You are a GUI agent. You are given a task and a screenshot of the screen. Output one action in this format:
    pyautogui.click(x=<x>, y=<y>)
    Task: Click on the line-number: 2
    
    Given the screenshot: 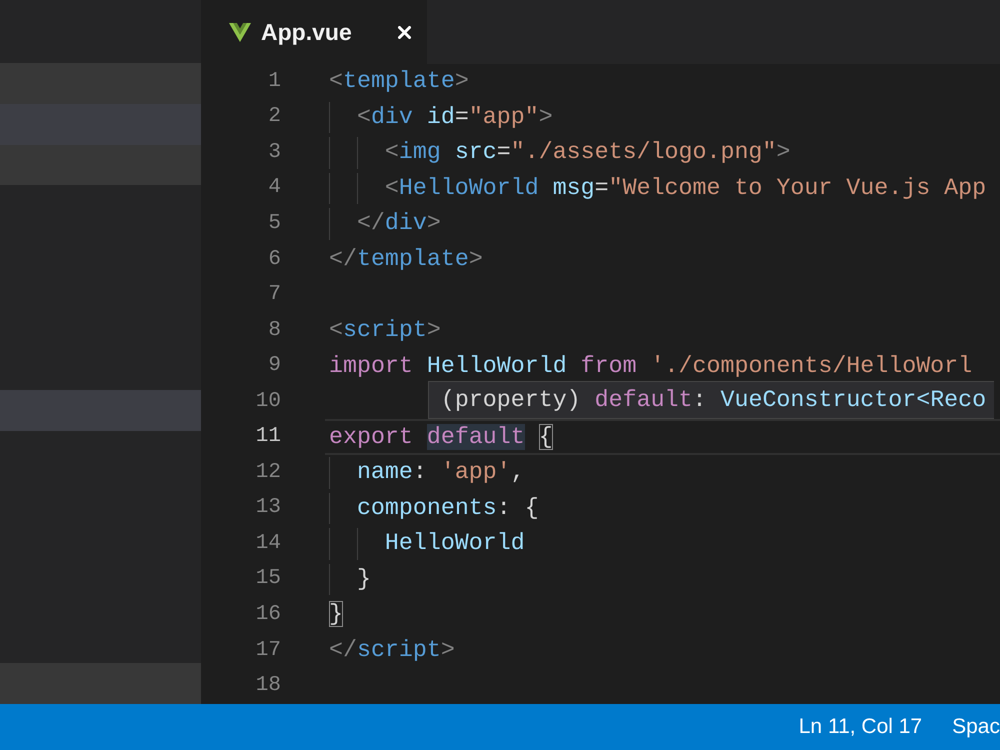 What is the action you would take?
    pyautogui.click(x=274, y=117)
    